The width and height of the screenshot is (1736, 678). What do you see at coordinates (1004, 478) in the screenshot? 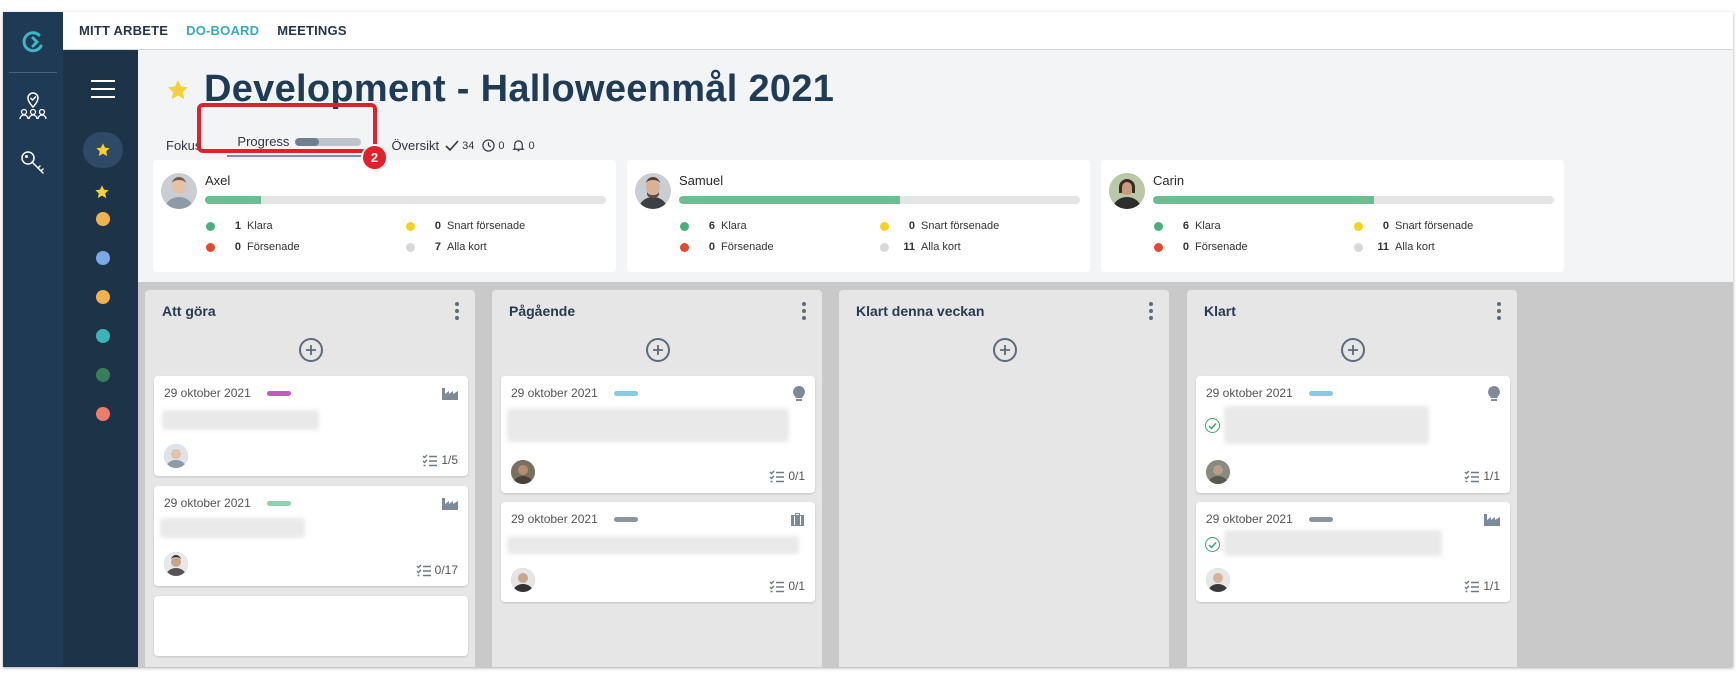
I see `column-klart-denna-veckan: Klart denna veckan` at bounding box center [1004, 478].